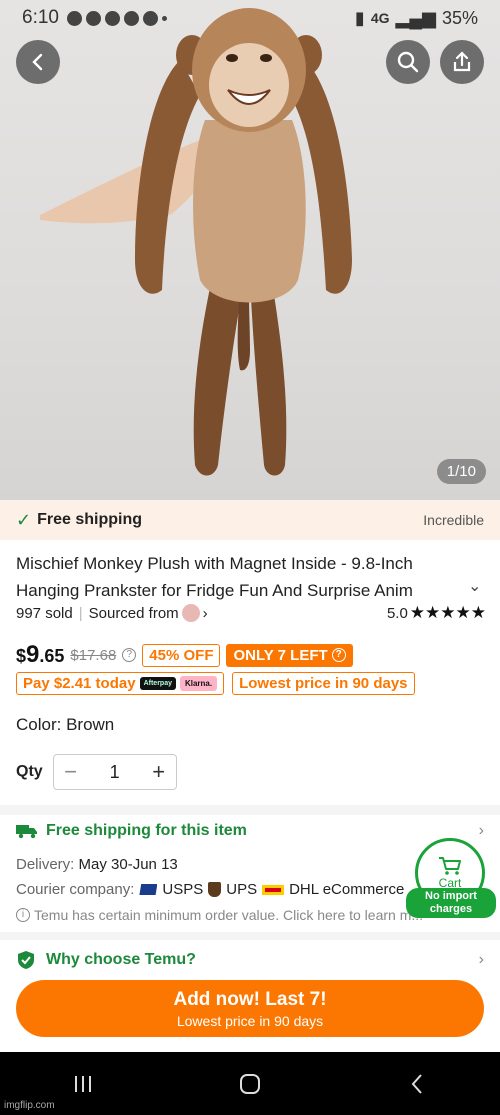 This screenshot has width=500, height=1115. I want to click on stock-badge: ONLY 7 LEFT ?, so click(289, 655).